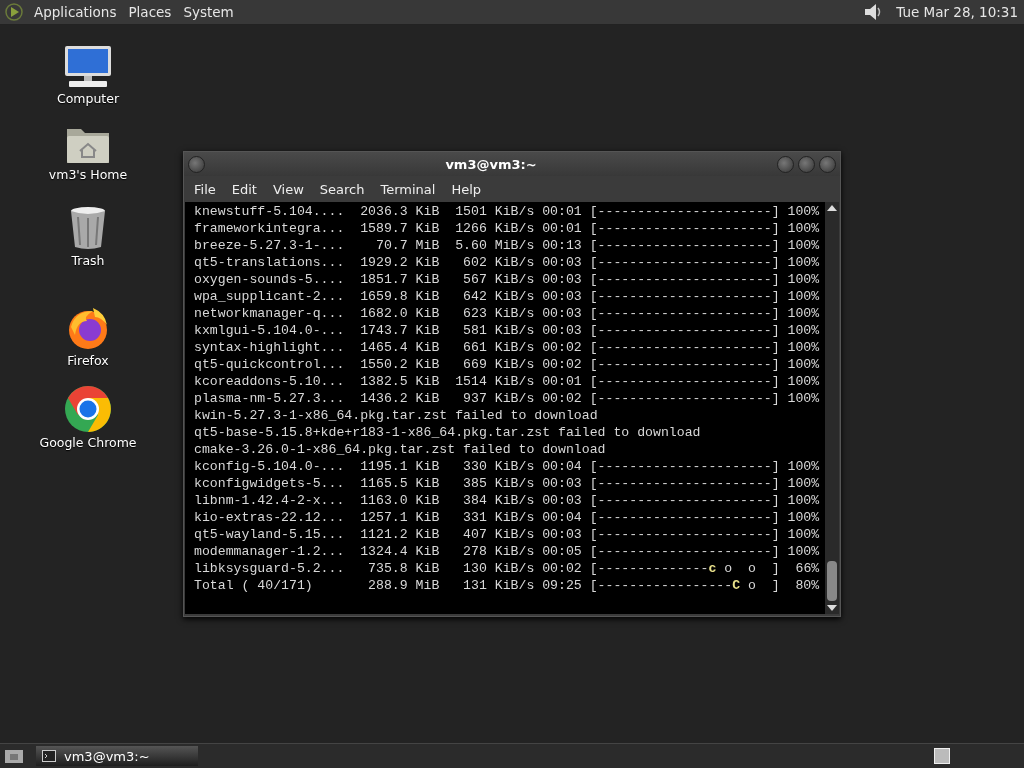 This screenshot has width=1024, height=768. I want to click on terminal-line: breeze-5.27.3-1-... 70.7 MiB 5.60 MiB/s 00:13 [----------------------] 100%, so click(507, 245).